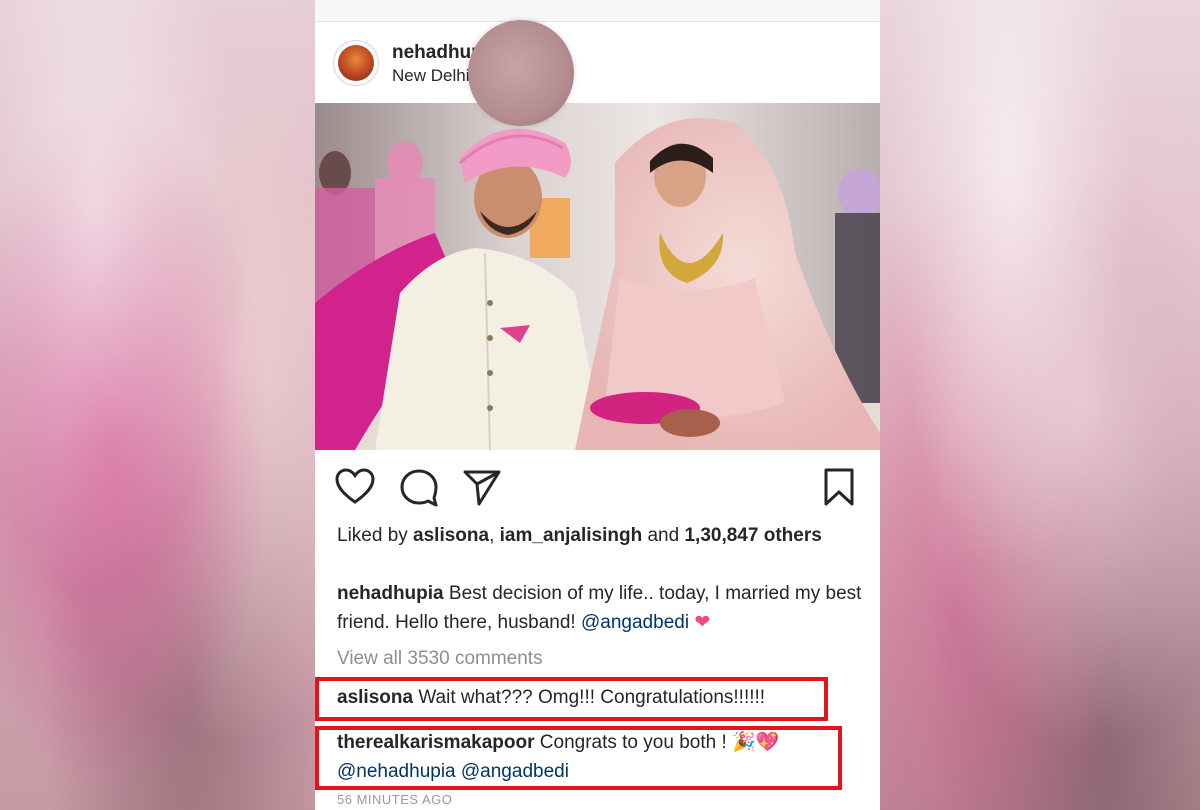 The height and width of the screenshot is (810, 1200). I want to click on top-bar, so click(597, 11).